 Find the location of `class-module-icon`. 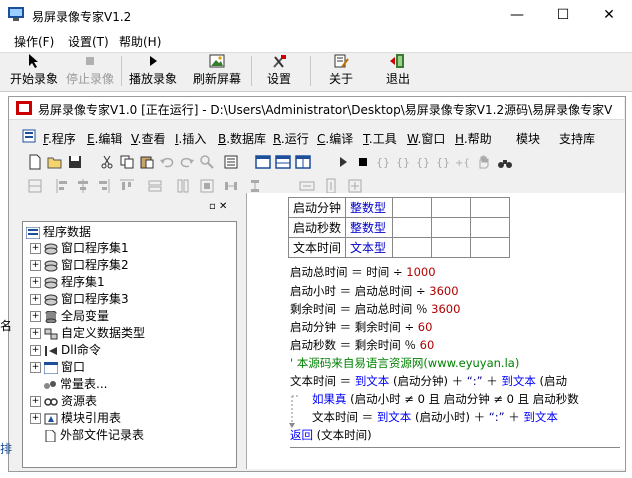

class-module-icon is located at coordinates (51, 248).